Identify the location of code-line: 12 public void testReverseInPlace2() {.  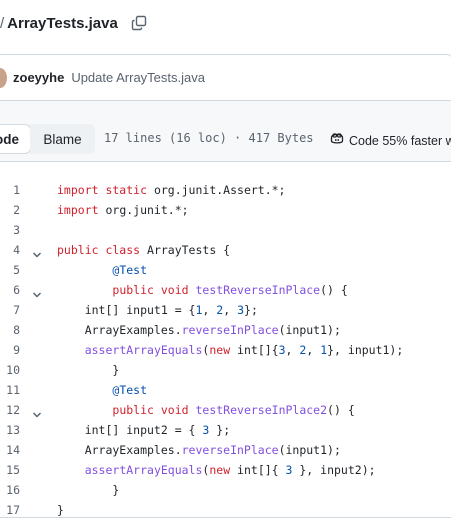
(225, 410).